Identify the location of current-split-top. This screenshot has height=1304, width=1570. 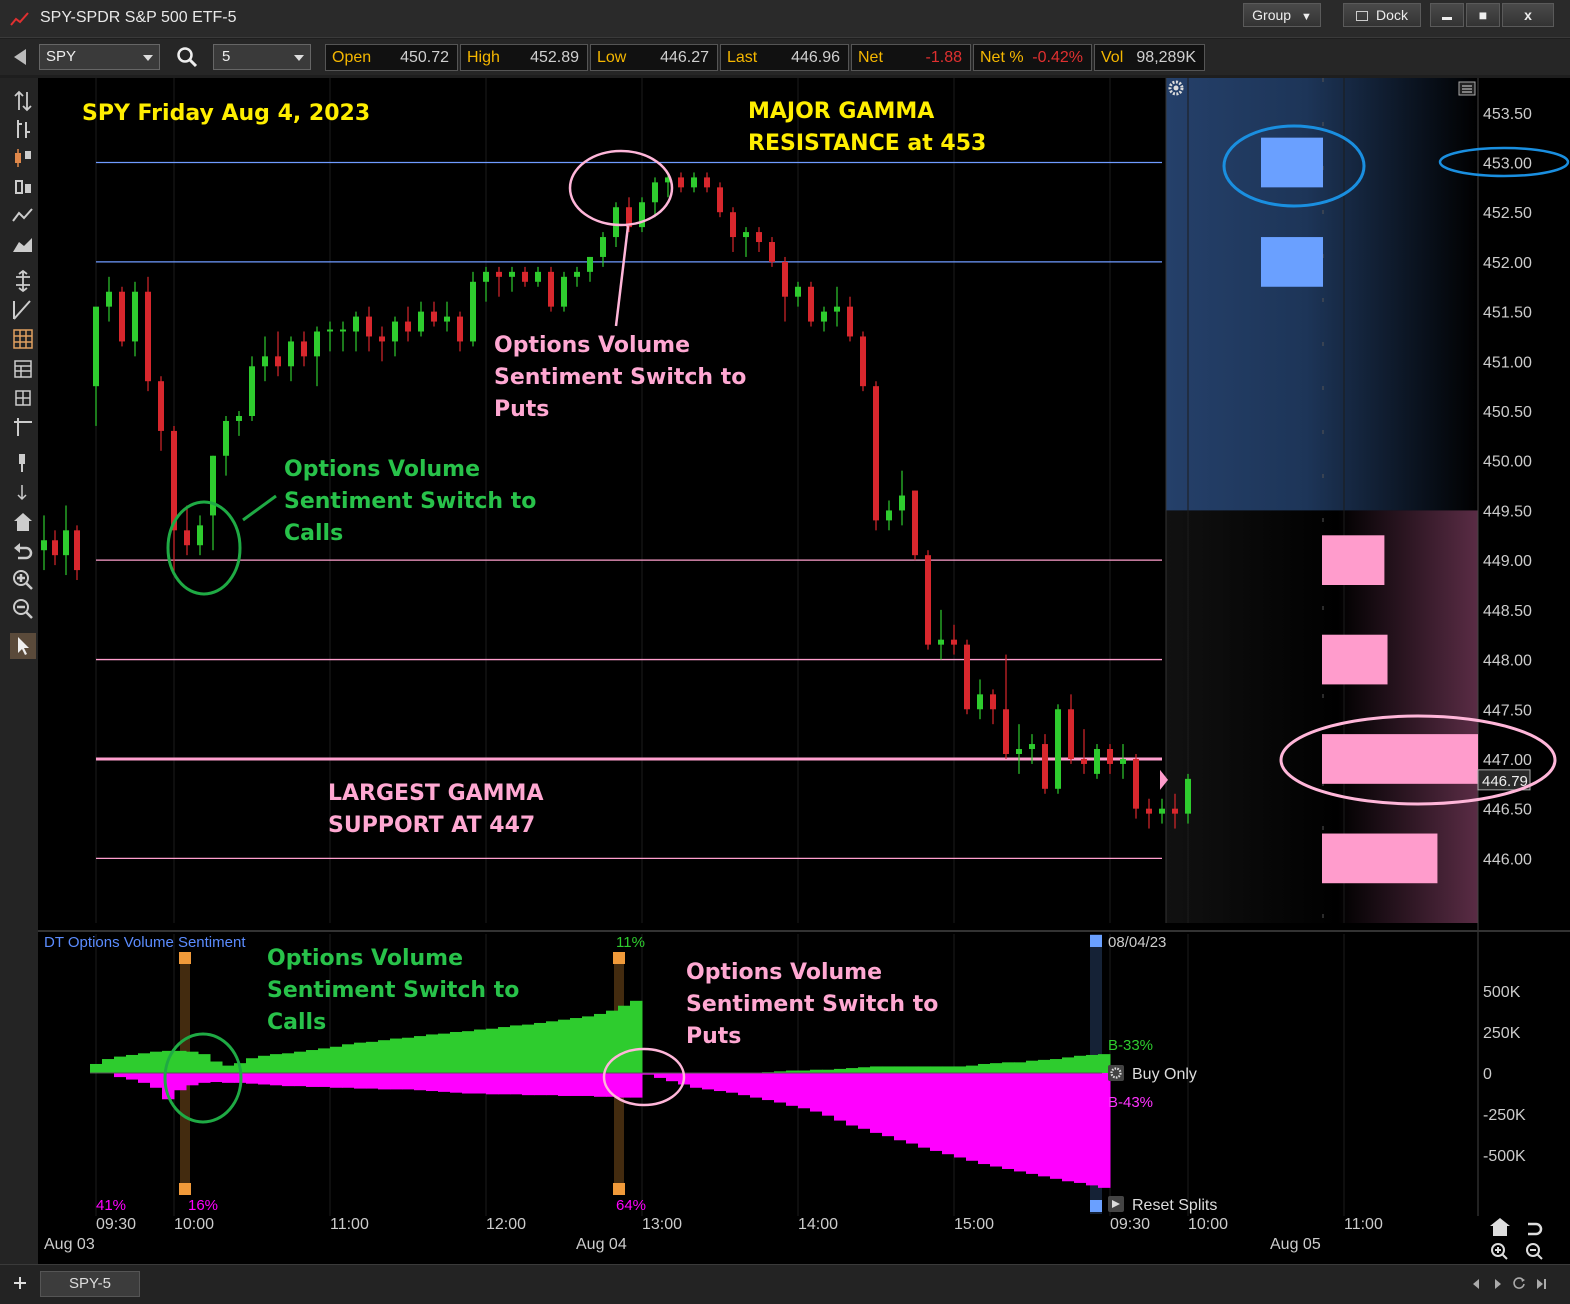
(1096, 941).